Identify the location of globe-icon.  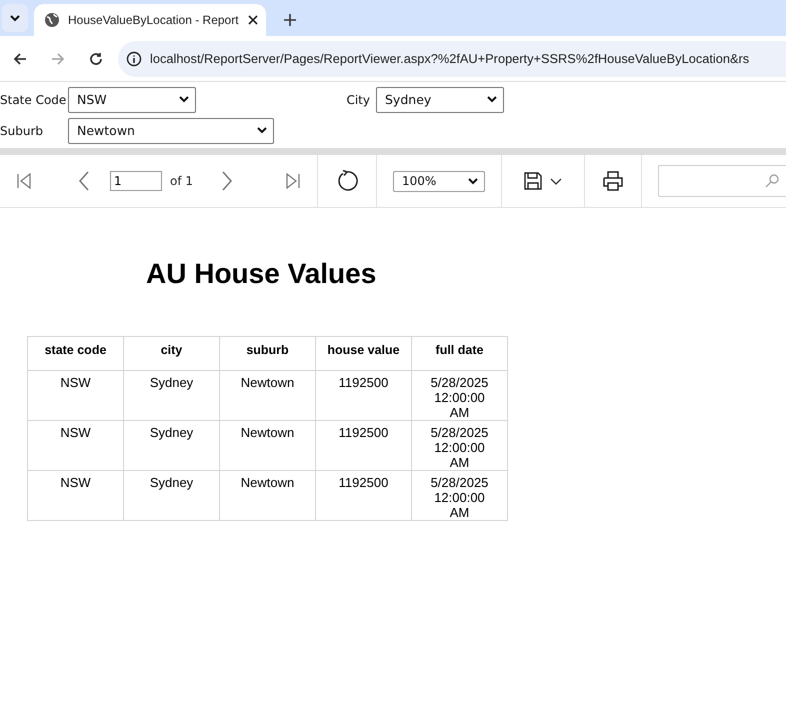
(52, 20).